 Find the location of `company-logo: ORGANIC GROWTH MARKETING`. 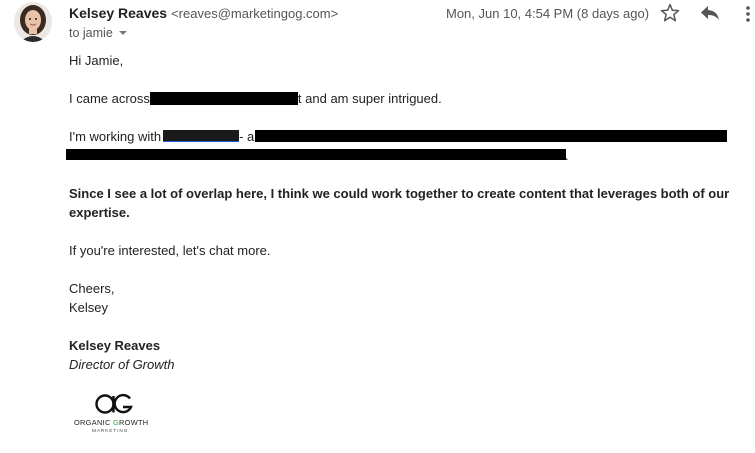

company-logo: ORGANIC GROWTH MARKETING is located at coordinates (115, 412).